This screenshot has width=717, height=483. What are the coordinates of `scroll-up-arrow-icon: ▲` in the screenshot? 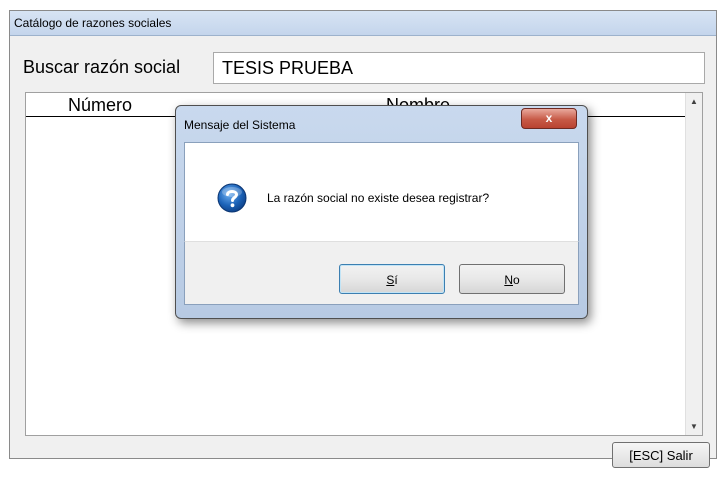 It's located at (694, 101).